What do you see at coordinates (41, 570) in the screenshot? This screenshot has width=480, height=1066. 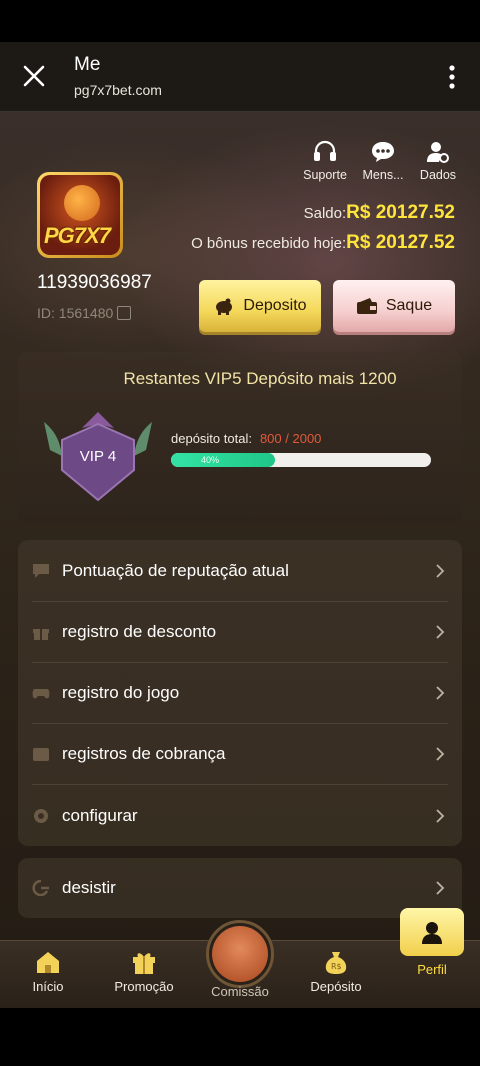 I see `reputation-icon` at bounding box center [41, 570].